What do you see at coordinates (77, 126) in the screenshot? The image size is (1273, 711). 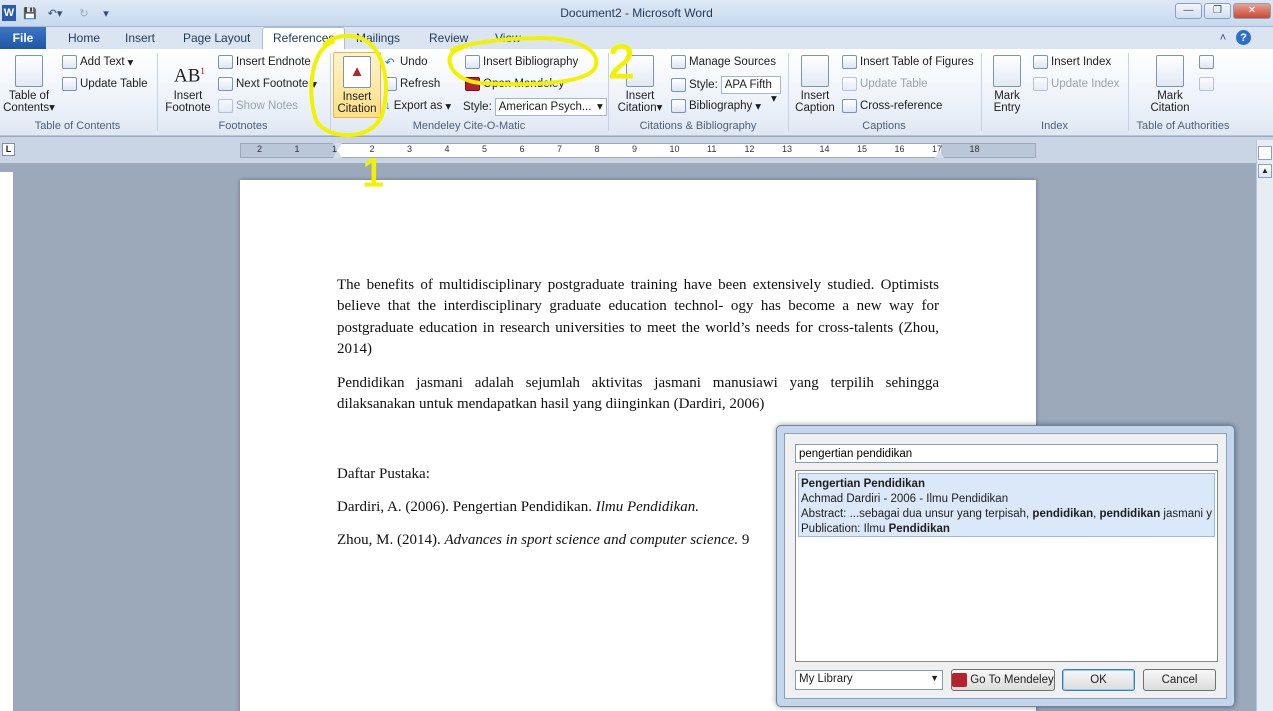 I see `group-label-toc: Table of Contents` at bounding box center [77, 126].